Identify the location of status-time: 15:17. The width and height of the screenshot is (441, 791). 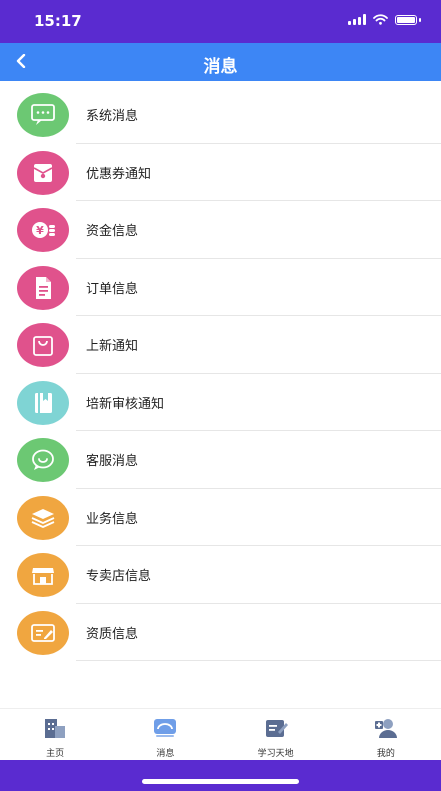
(58, 21).